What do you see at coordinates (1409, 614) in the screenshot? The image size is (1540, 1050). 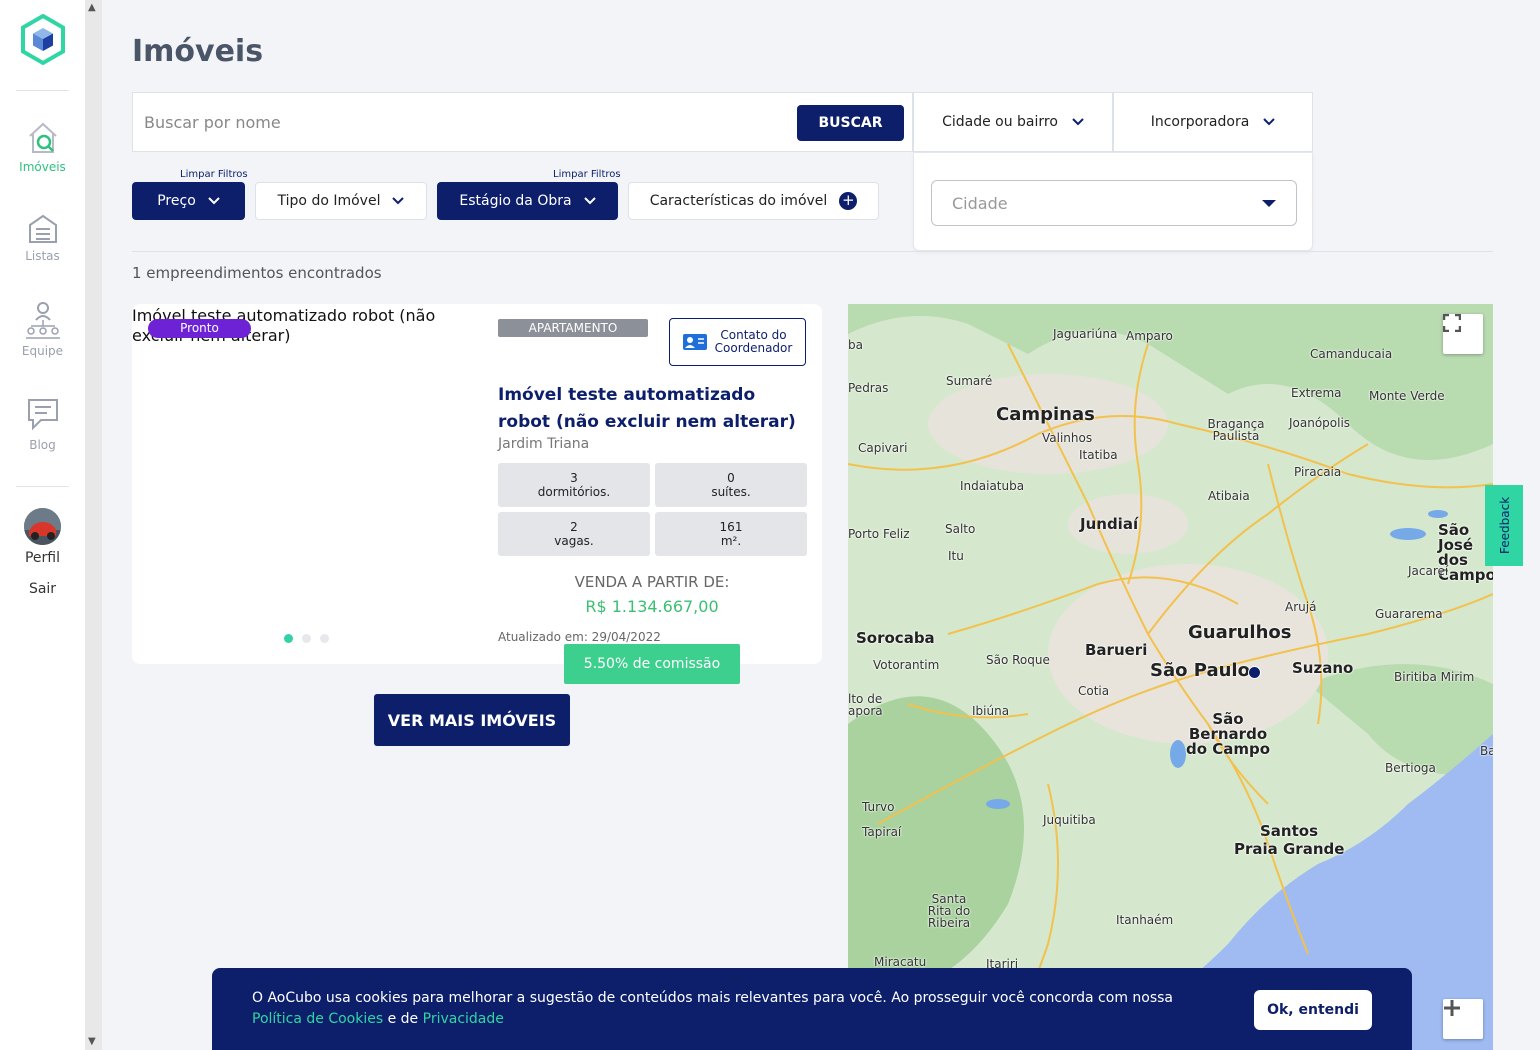 I see `map-label: Guararema` at bounding box center [1409, 614].